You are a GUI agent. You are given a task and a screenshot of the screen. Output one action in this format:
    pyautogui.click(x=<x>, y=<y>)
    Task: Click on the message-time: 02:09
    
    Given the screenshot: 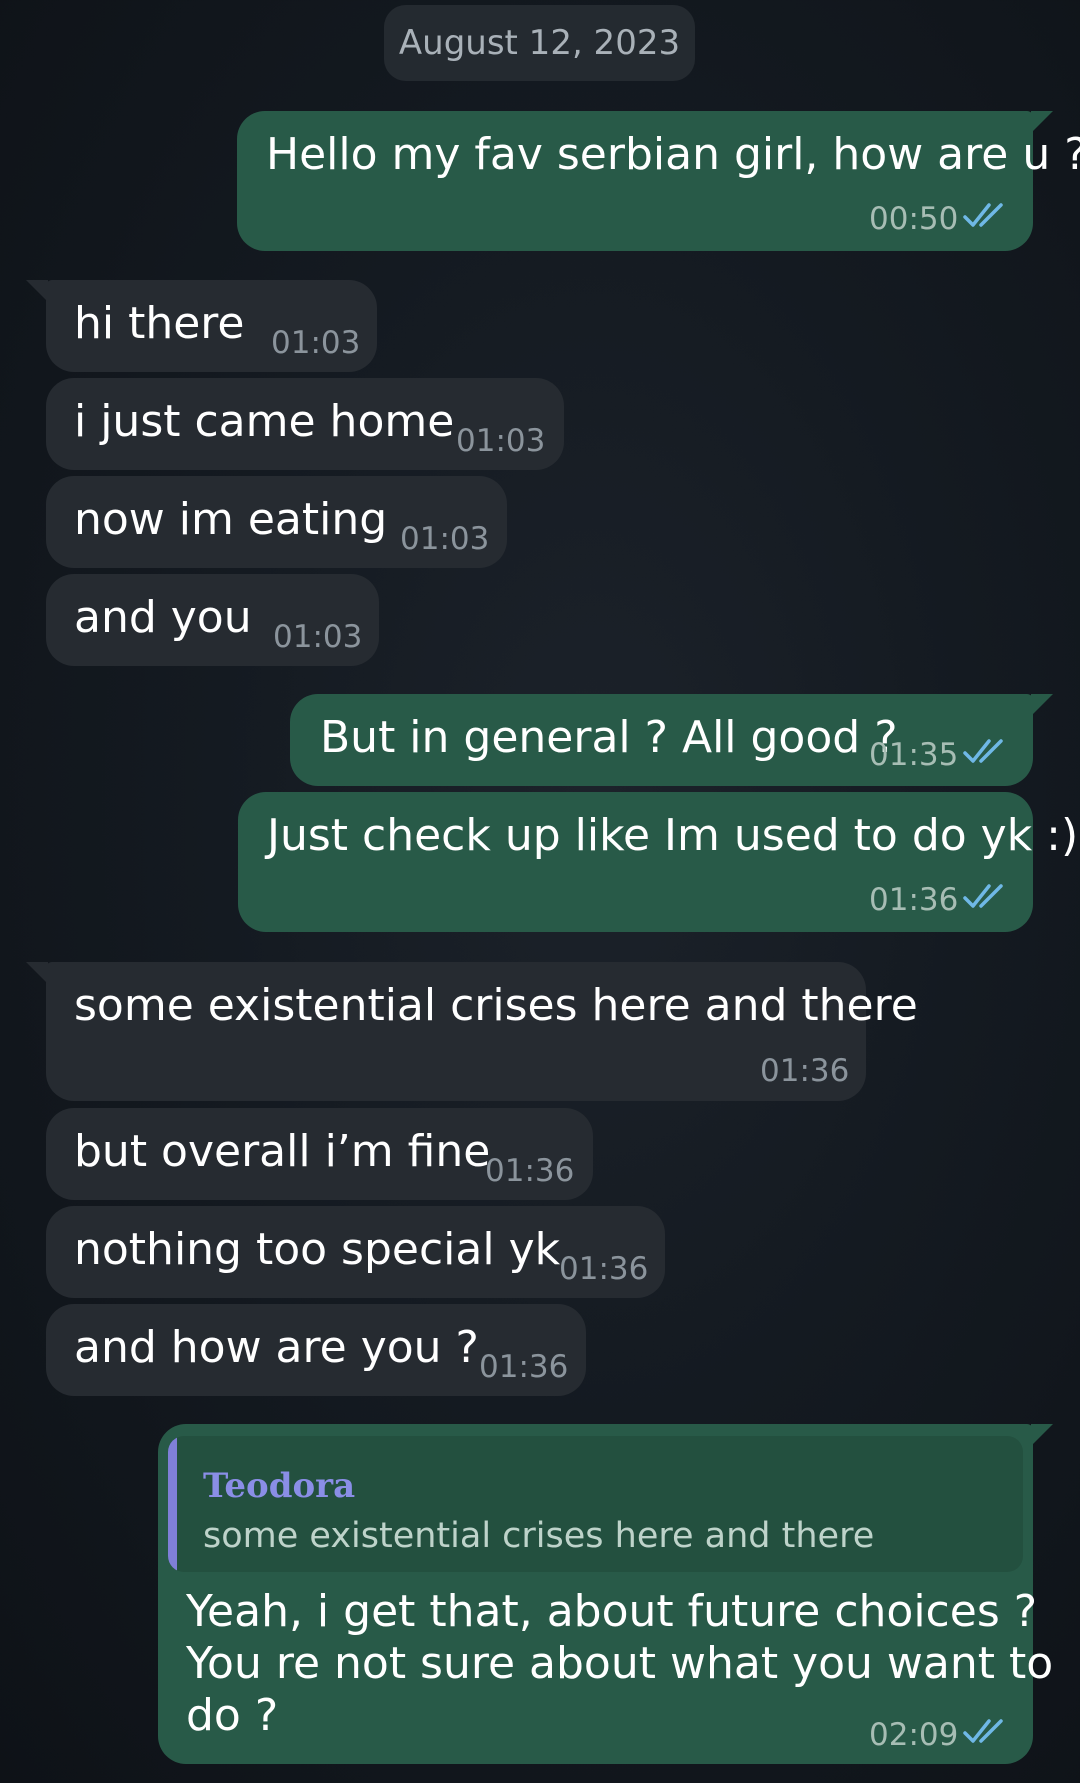 What is the action you would take?
    pyautogui.click(x=914, y=1735)
    